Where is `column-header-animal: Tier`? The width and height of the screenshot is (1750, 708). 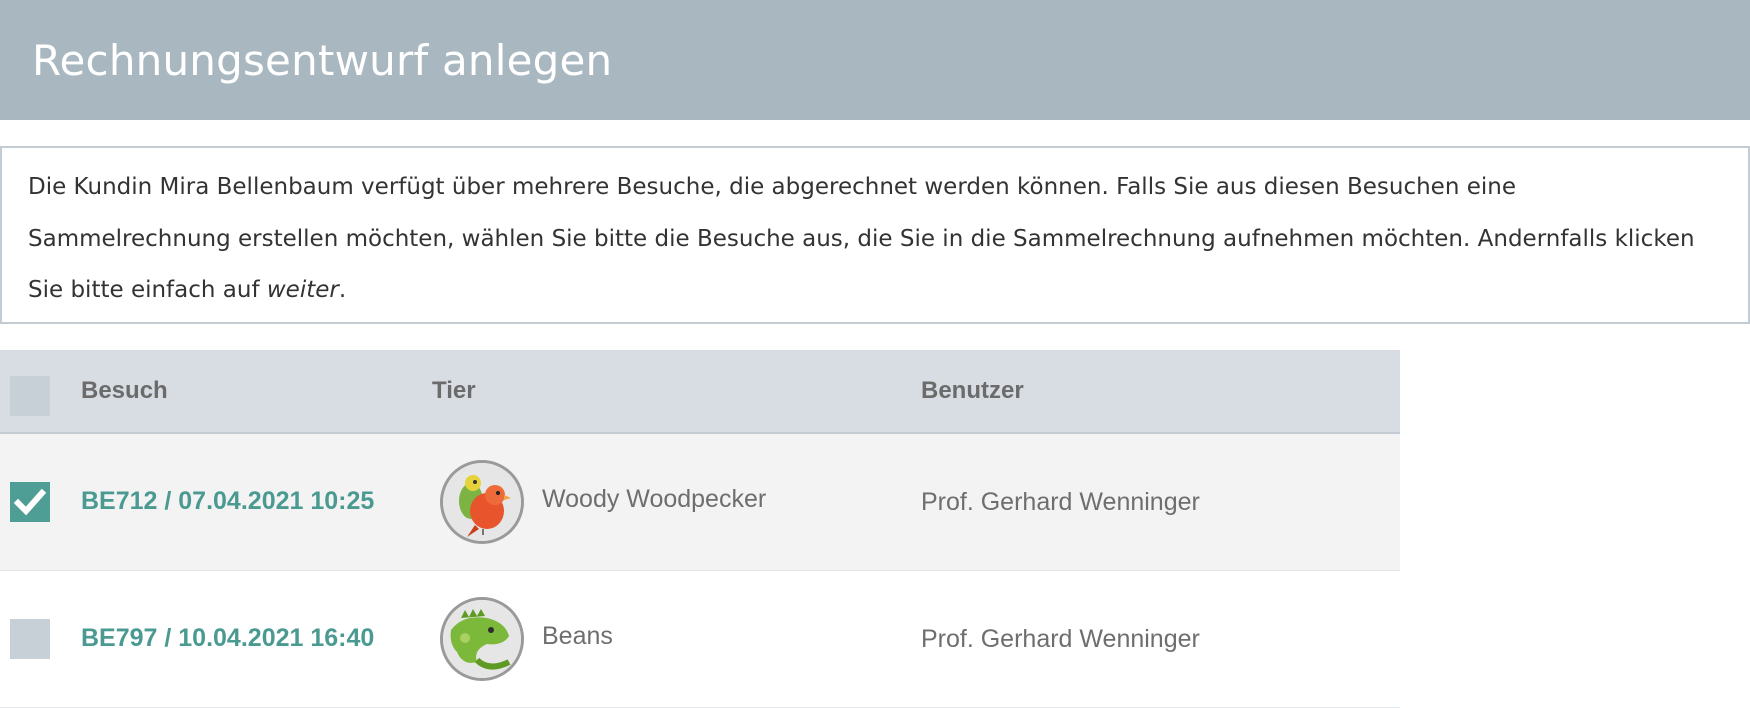
column-header-animal: Tier is located at coordinates (454, 391).